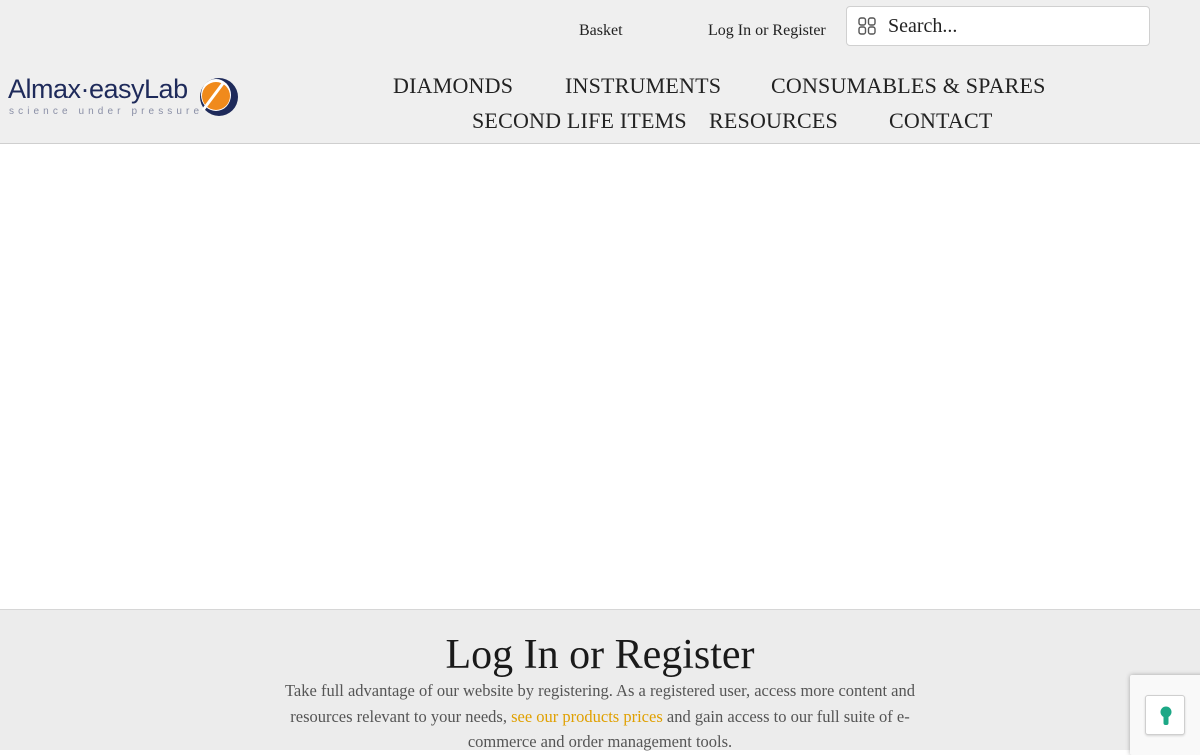 This screenshot has height=755, width=1200. Describe the element at coordinates (587, 716) in the screenshot. I see `products-prices-link: see our products prices` at that location.